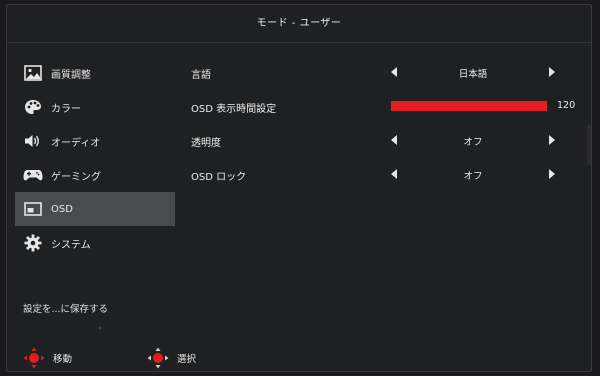 Image resolution: width=600 pixels, height=376 pixels. Describe the element at coordinates (33, 73) in the screenshot. I see `picture-icon` at that location.